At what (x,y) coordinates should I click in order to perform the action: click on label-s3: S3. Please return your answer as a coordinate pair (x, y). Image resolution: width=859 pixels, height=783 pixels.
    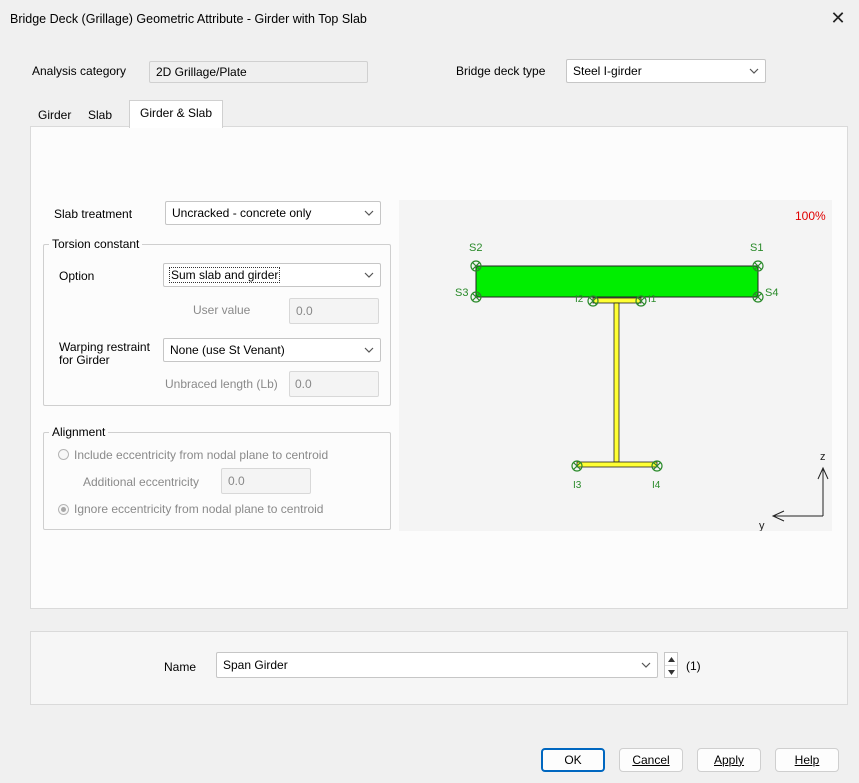
    Looking at the image, I should click on (461, 293).